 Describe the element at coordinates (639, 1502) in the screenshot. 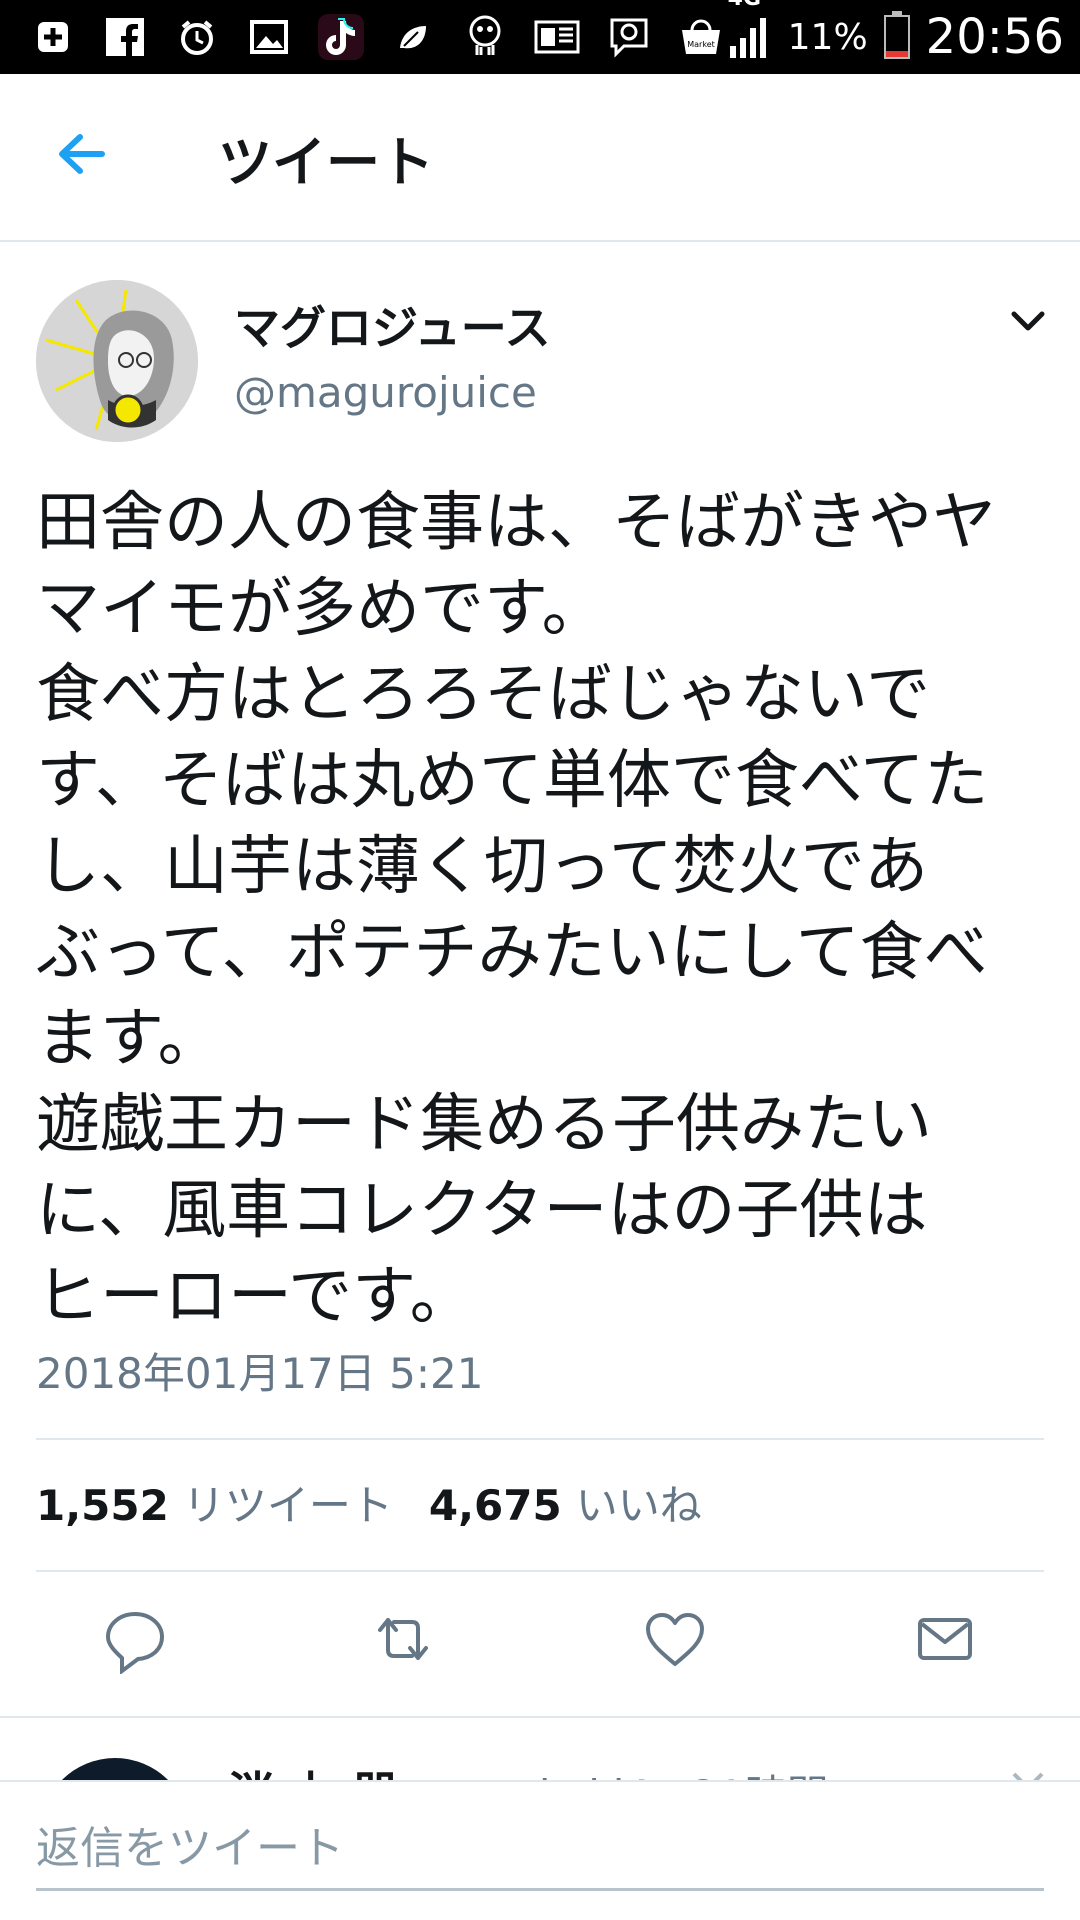

I see `like-label: いいね` at that location.